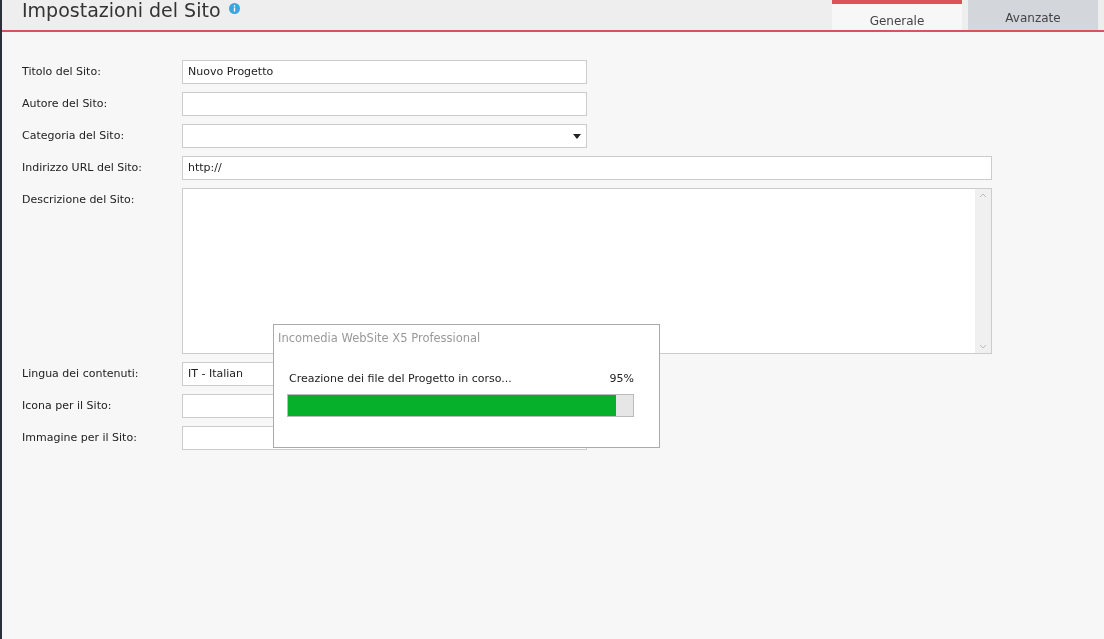 This screenshot has height=639, width=1104. I want to click on tab: Generale, so click(897, 15).